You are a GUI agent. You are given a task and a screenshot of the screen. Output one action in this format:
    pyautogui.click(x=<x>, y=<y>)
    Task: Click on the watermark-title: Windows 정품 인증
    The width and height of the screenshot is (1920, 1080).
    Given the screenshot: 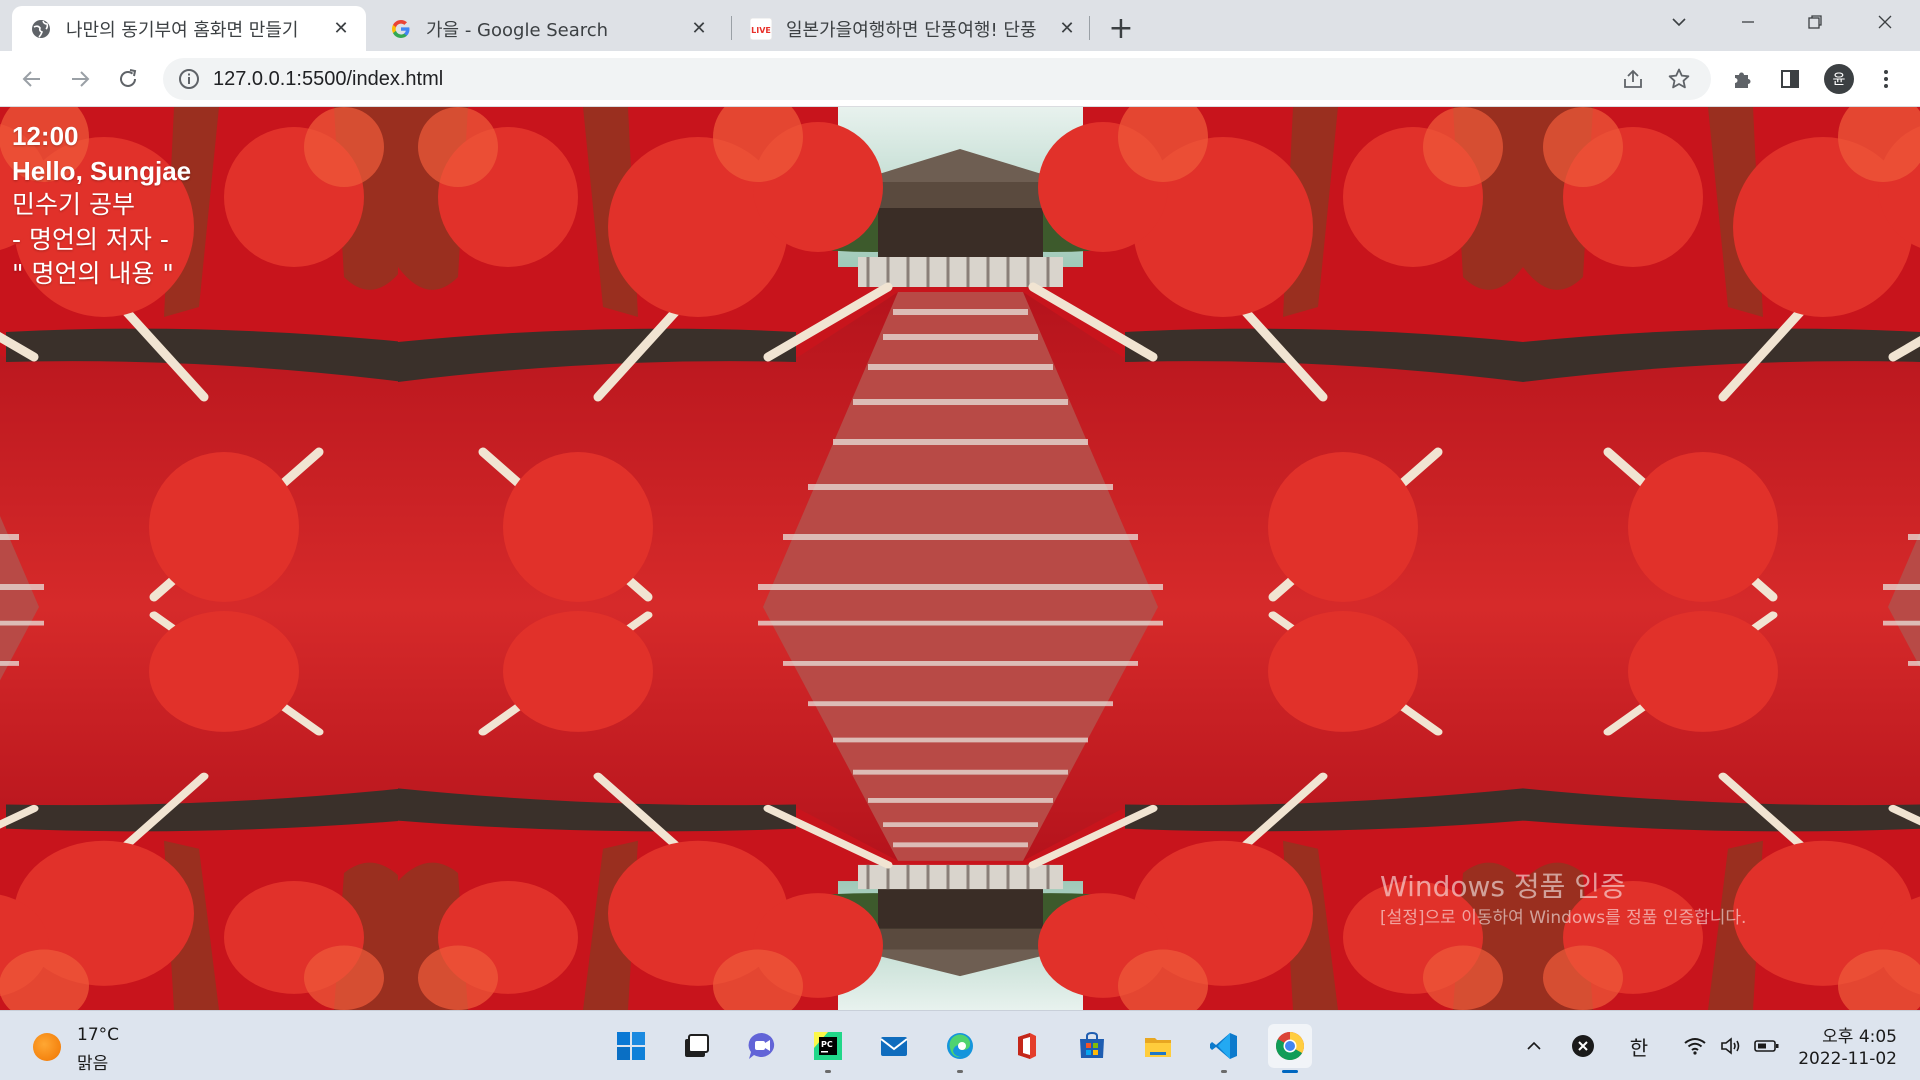 What is the action you would take?
    pyautogui.click(x=1503, y=886)
    